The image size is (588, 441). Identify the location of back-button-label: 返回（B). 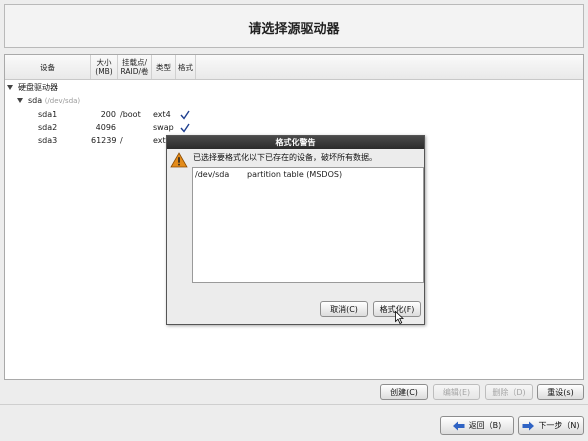
(485, 425).